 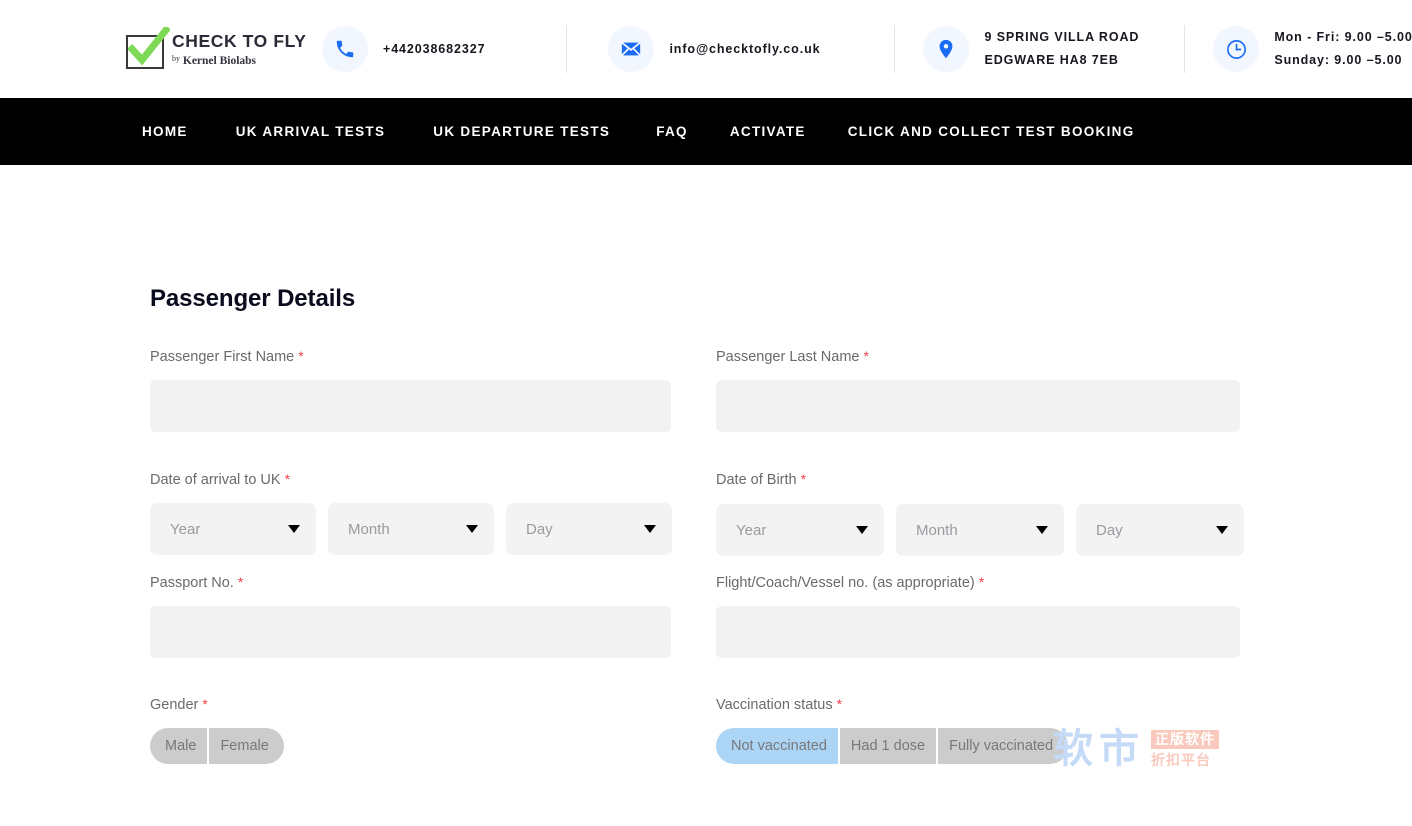 I want to click on contact-hours: Mon - Fri: 9.00 –5.00 Sunday: 9.00 –5.00, so click(x=1312, y=49).